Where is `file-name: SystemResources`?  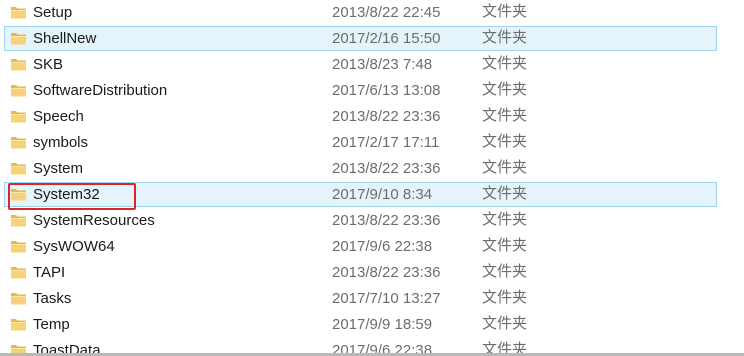
file-name: SystemResources is located at coordinates (94, 220).